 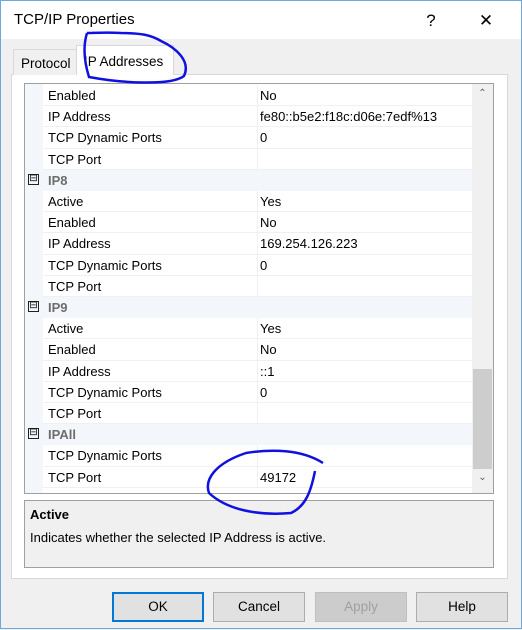 What do you see at coordinates (431, 21) in the screenshot?
I see `help-icon: ?` at bounding box center [431, 21].